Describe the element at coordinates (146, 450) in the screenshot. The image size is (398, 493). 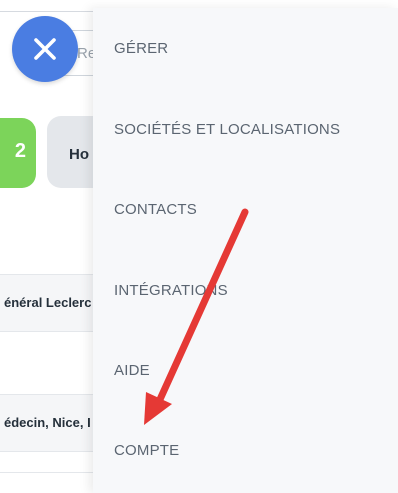
I see `menu-item-compte: COMPTE` at that location.